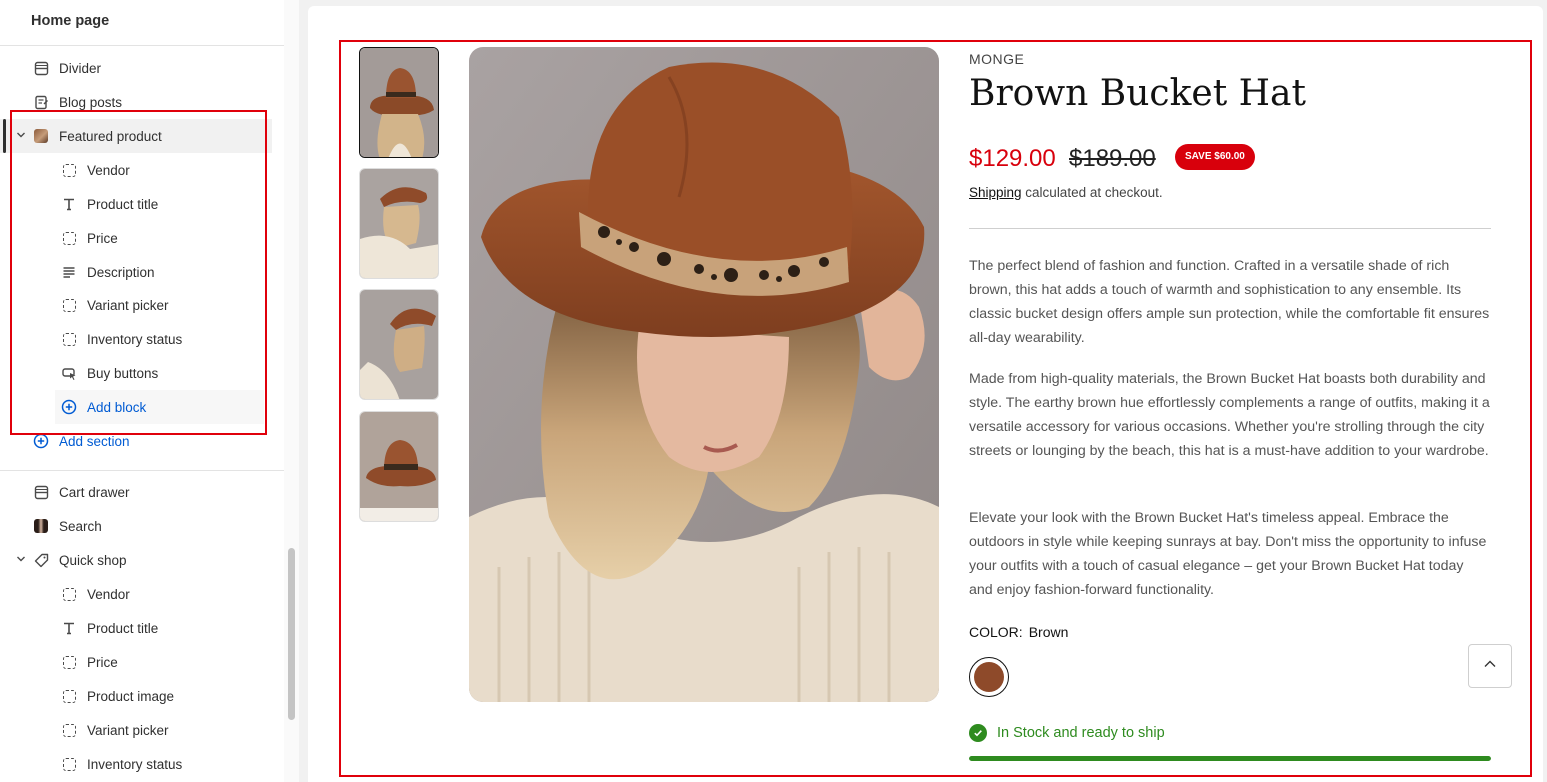  I want to click on add-section-label: Add section, so click(94, 441).